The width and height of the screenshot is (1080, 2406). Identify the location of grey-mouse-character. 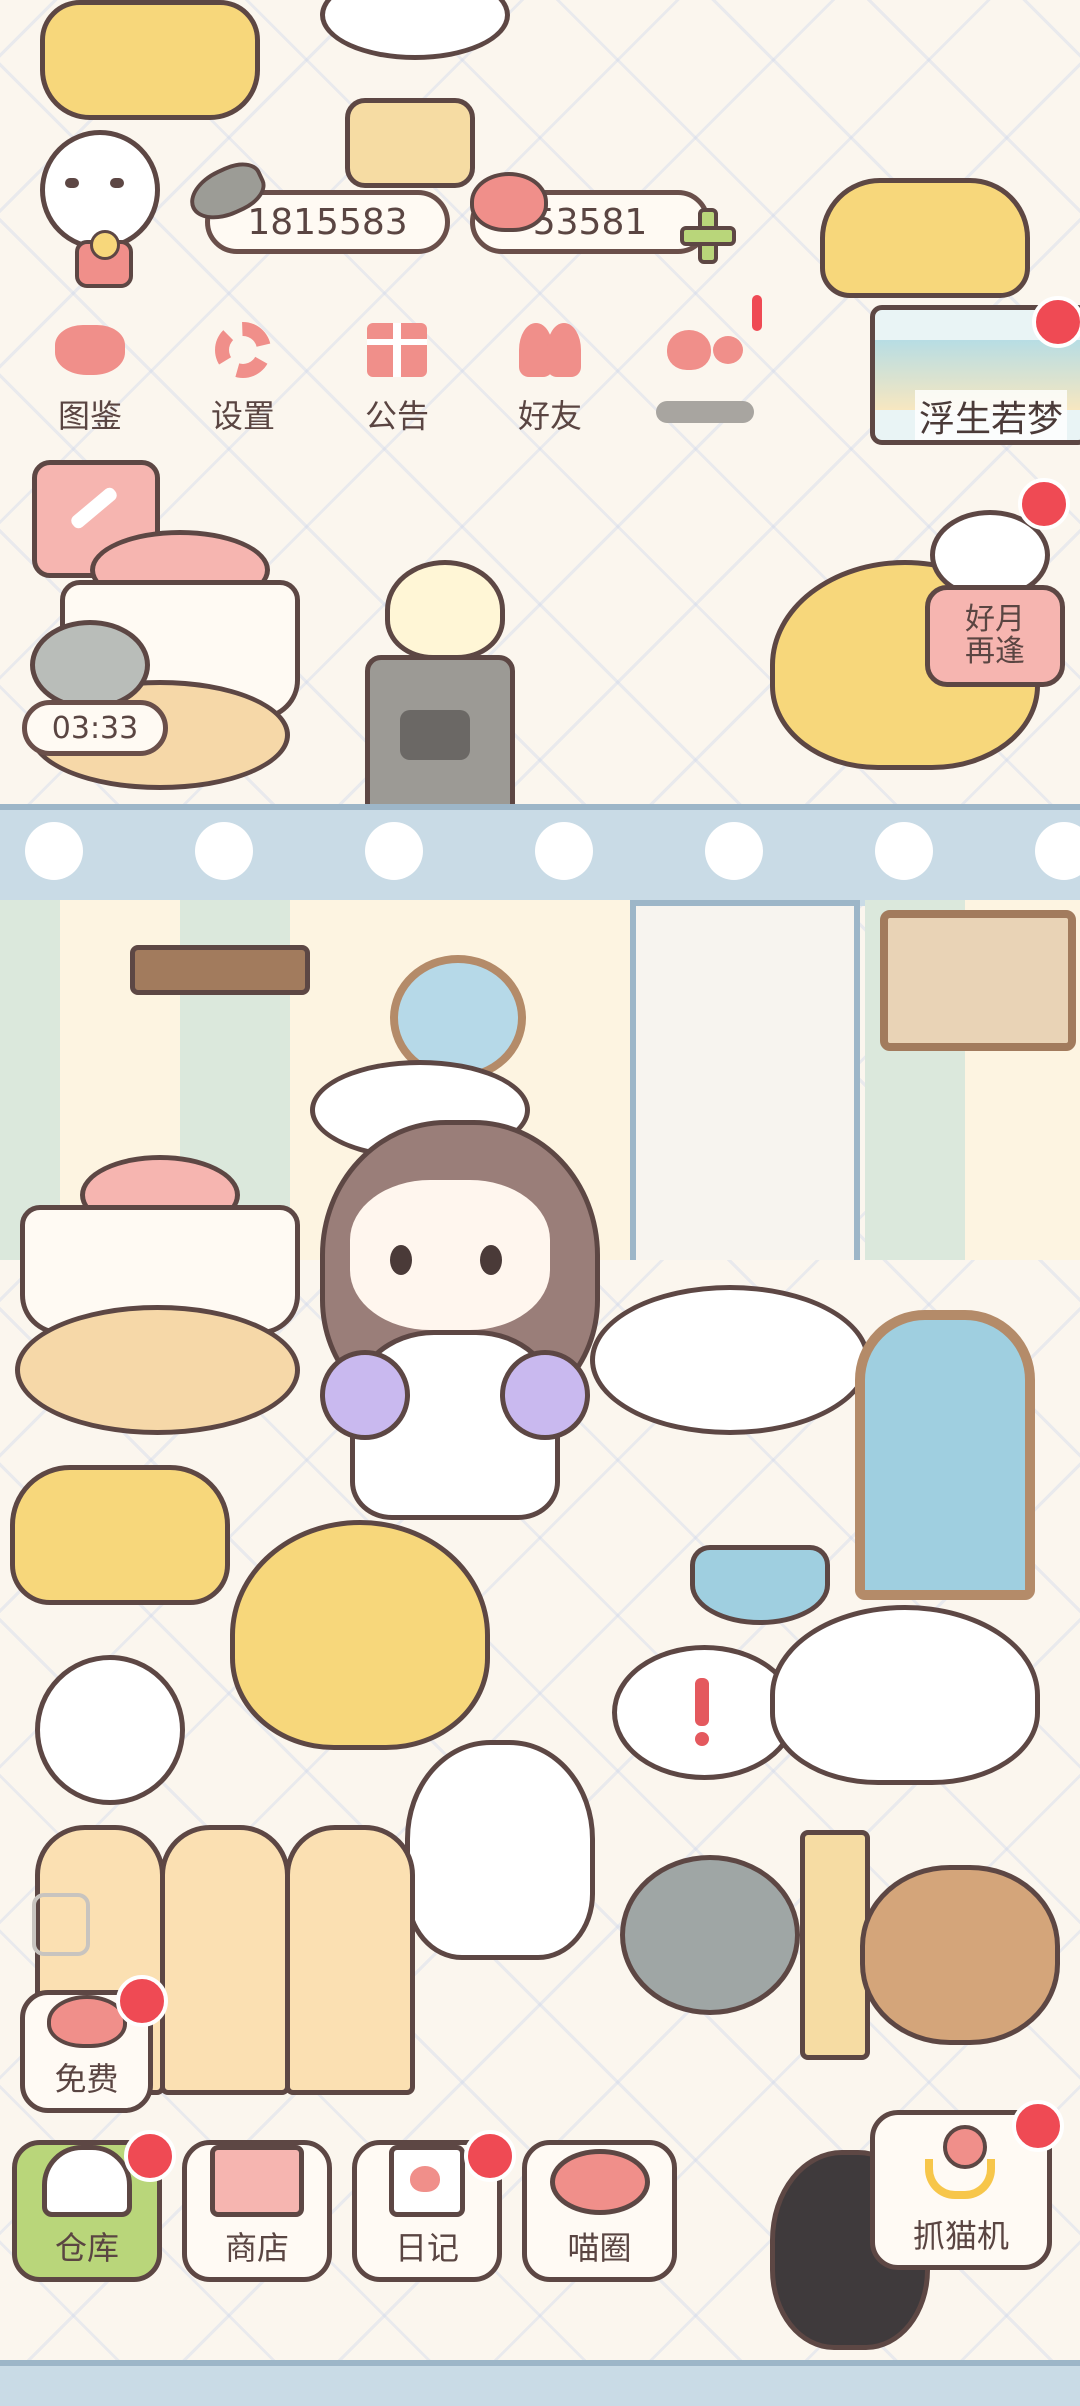
(90, 665).